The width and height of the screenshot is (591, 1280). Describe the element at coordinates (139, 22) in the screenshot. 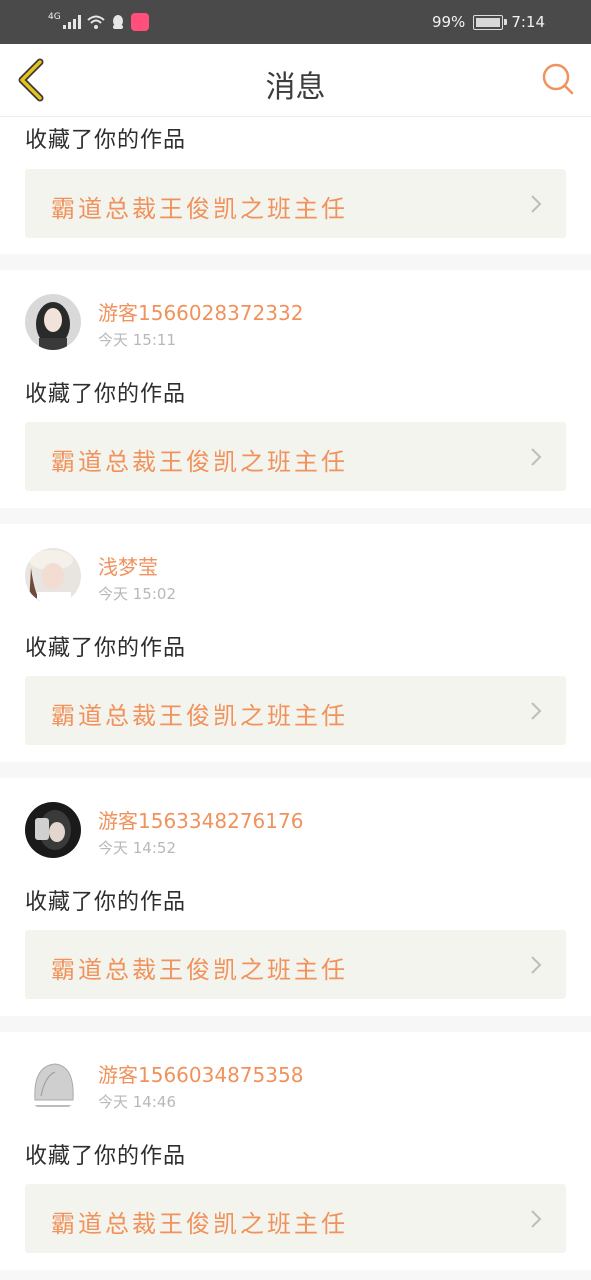

I see `app-notification-icon` at that location.